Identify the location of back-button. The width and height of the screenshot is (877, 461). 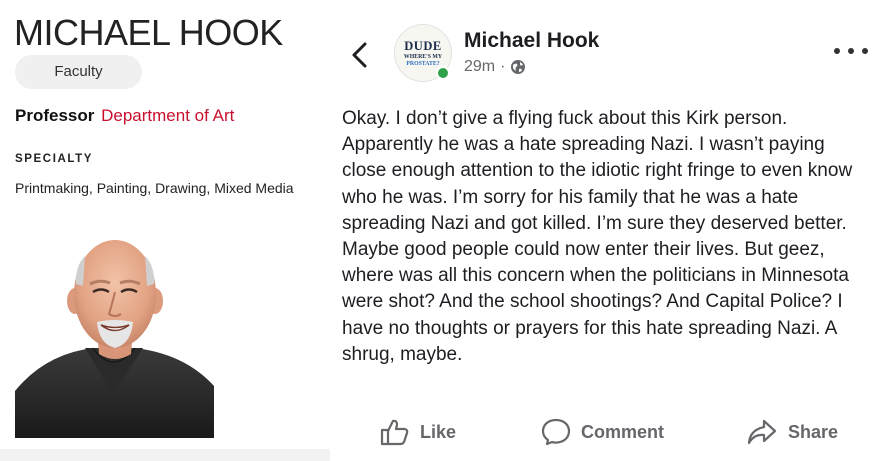
(360, 55).